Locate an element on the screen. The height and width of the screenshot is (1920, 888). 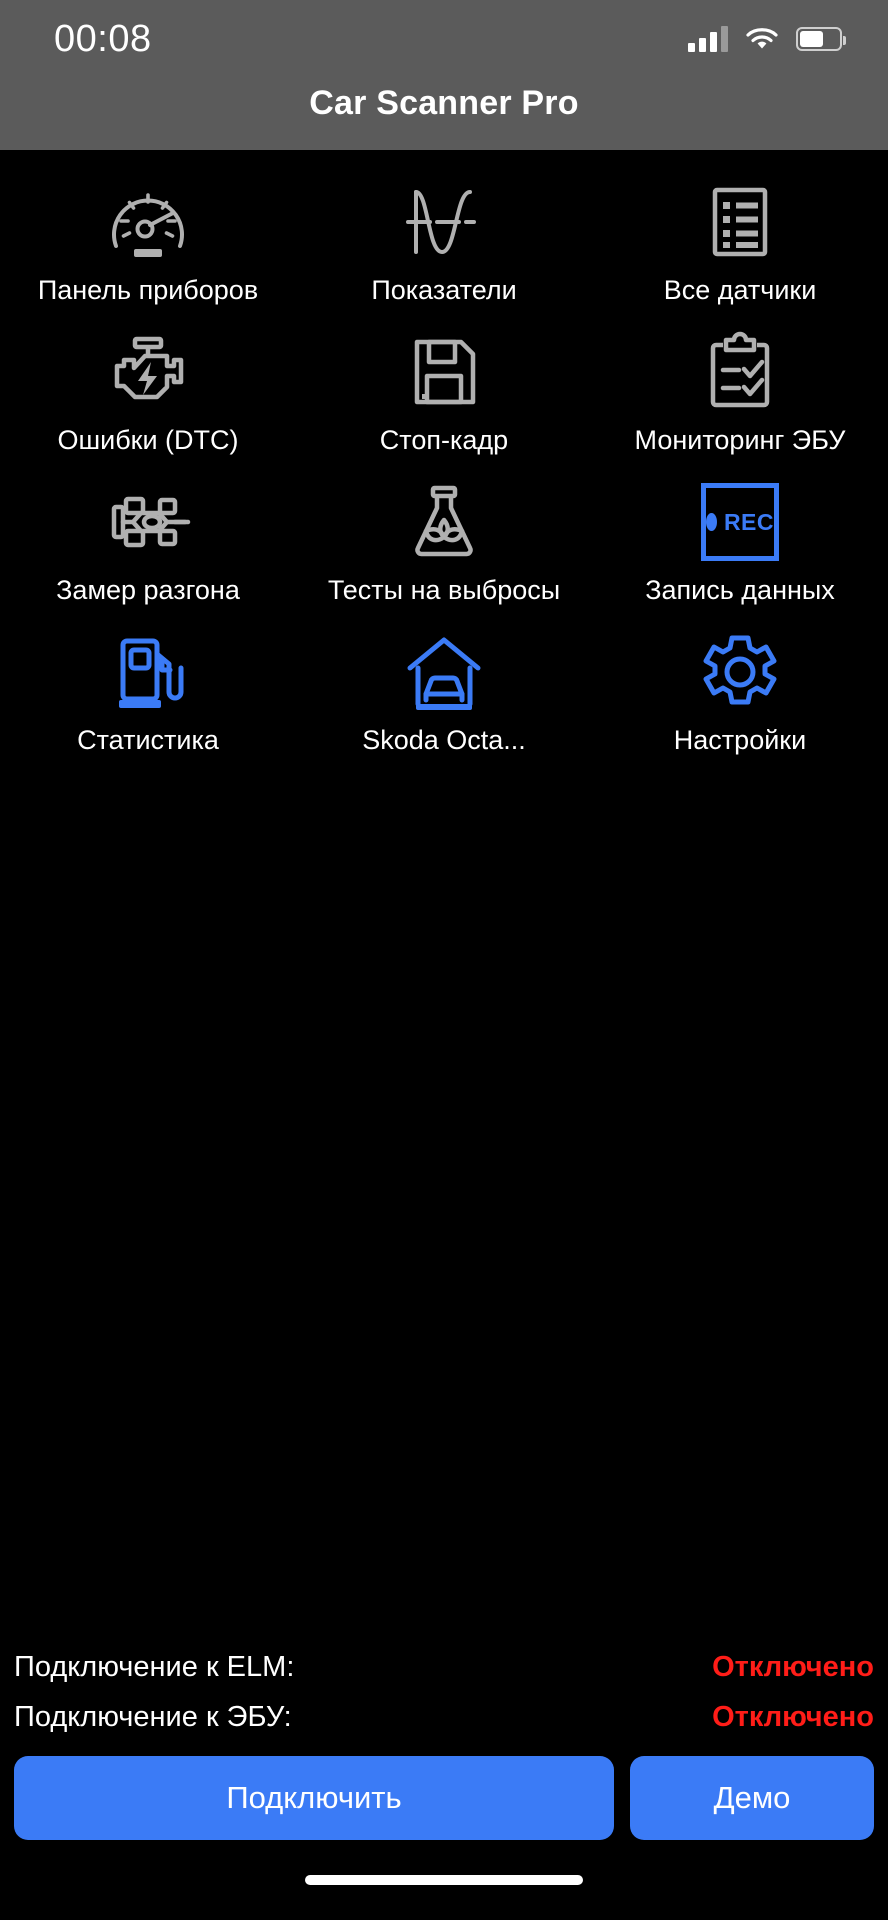
grid-item-label: Замер разгона is located at coordinates (148, 590).